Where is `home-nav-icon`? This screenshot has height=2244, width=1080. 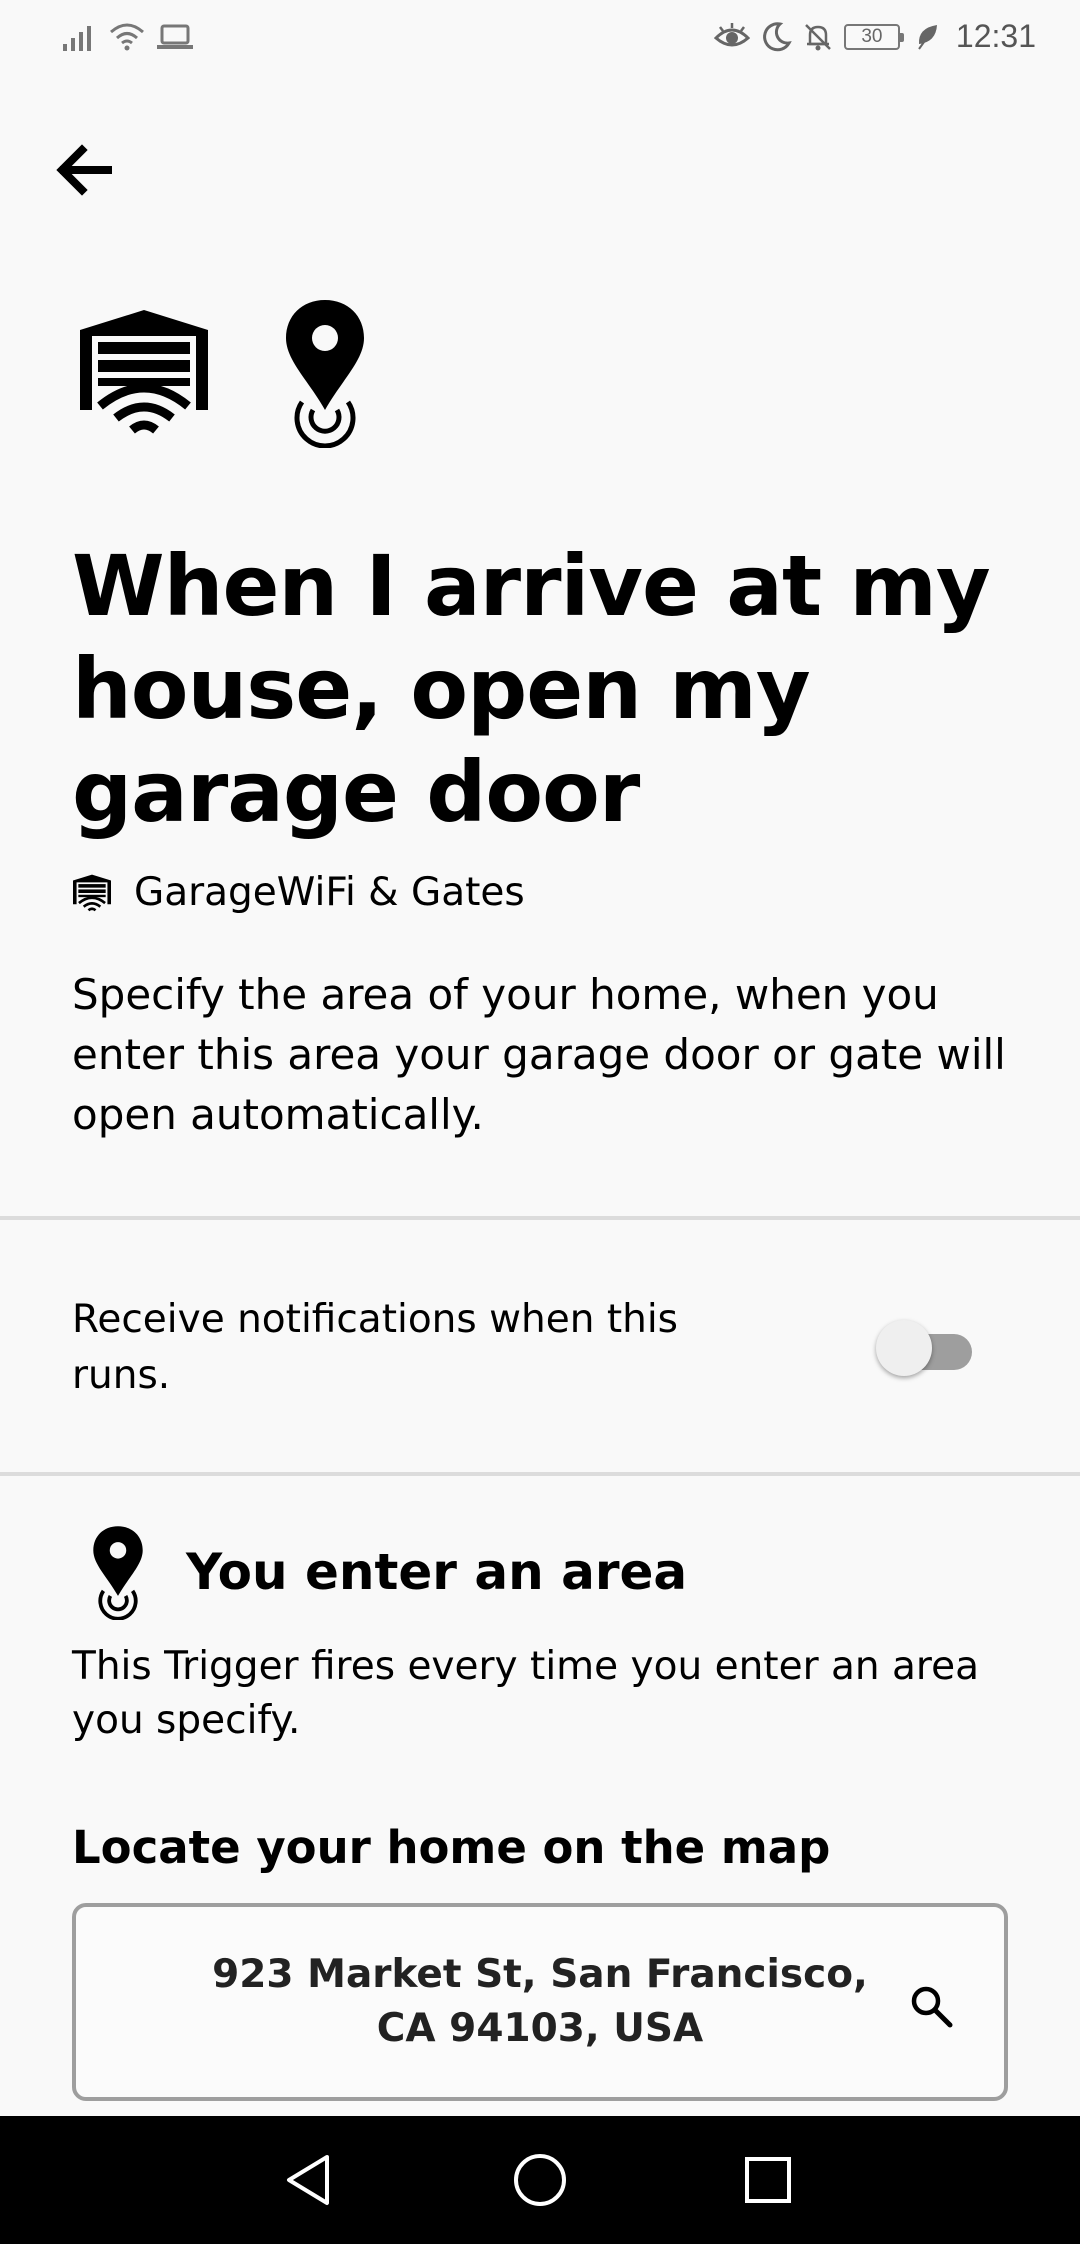
home-nav-icon is located at coordinates (540, 2180).